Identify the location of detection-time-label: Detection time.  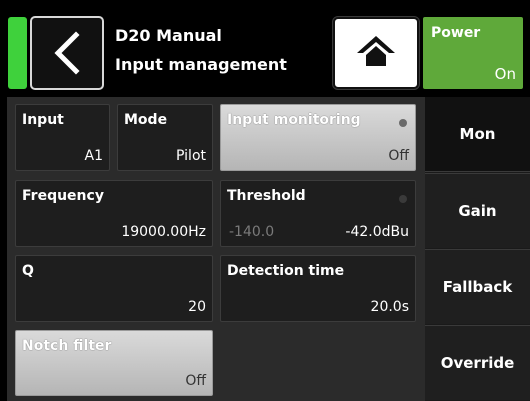
(286, 271).